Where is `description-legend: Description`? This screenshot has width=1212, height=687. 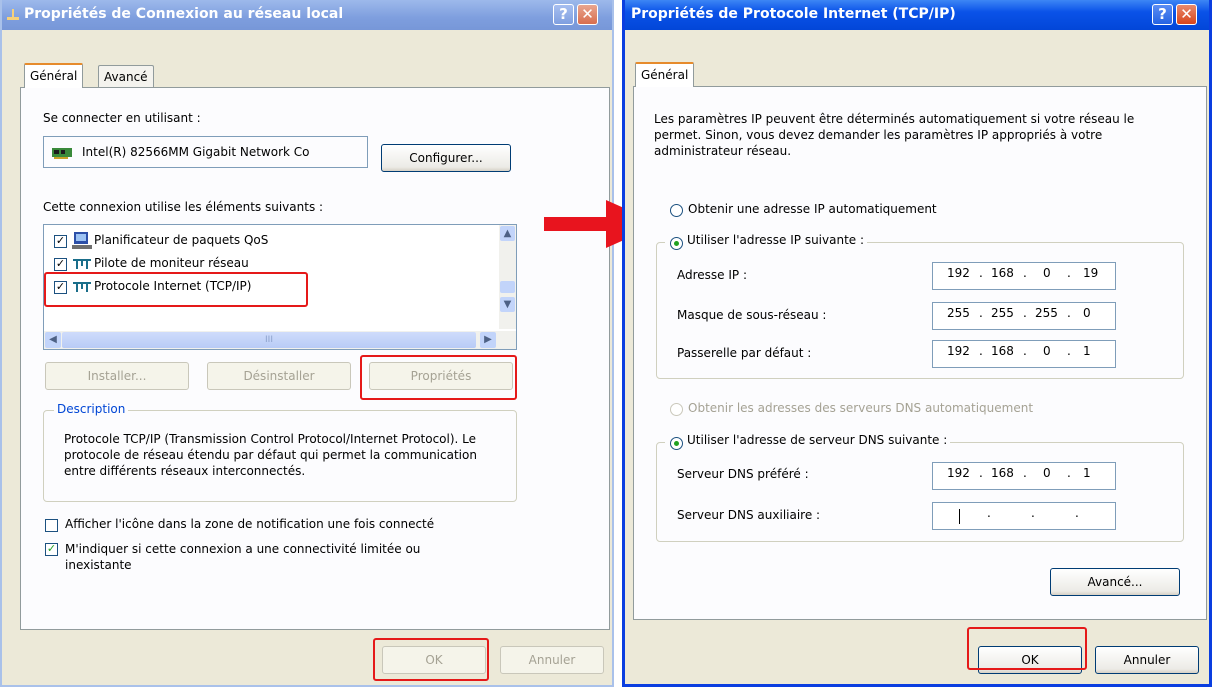
description-legend: Description is located at coordinates (91, 409).